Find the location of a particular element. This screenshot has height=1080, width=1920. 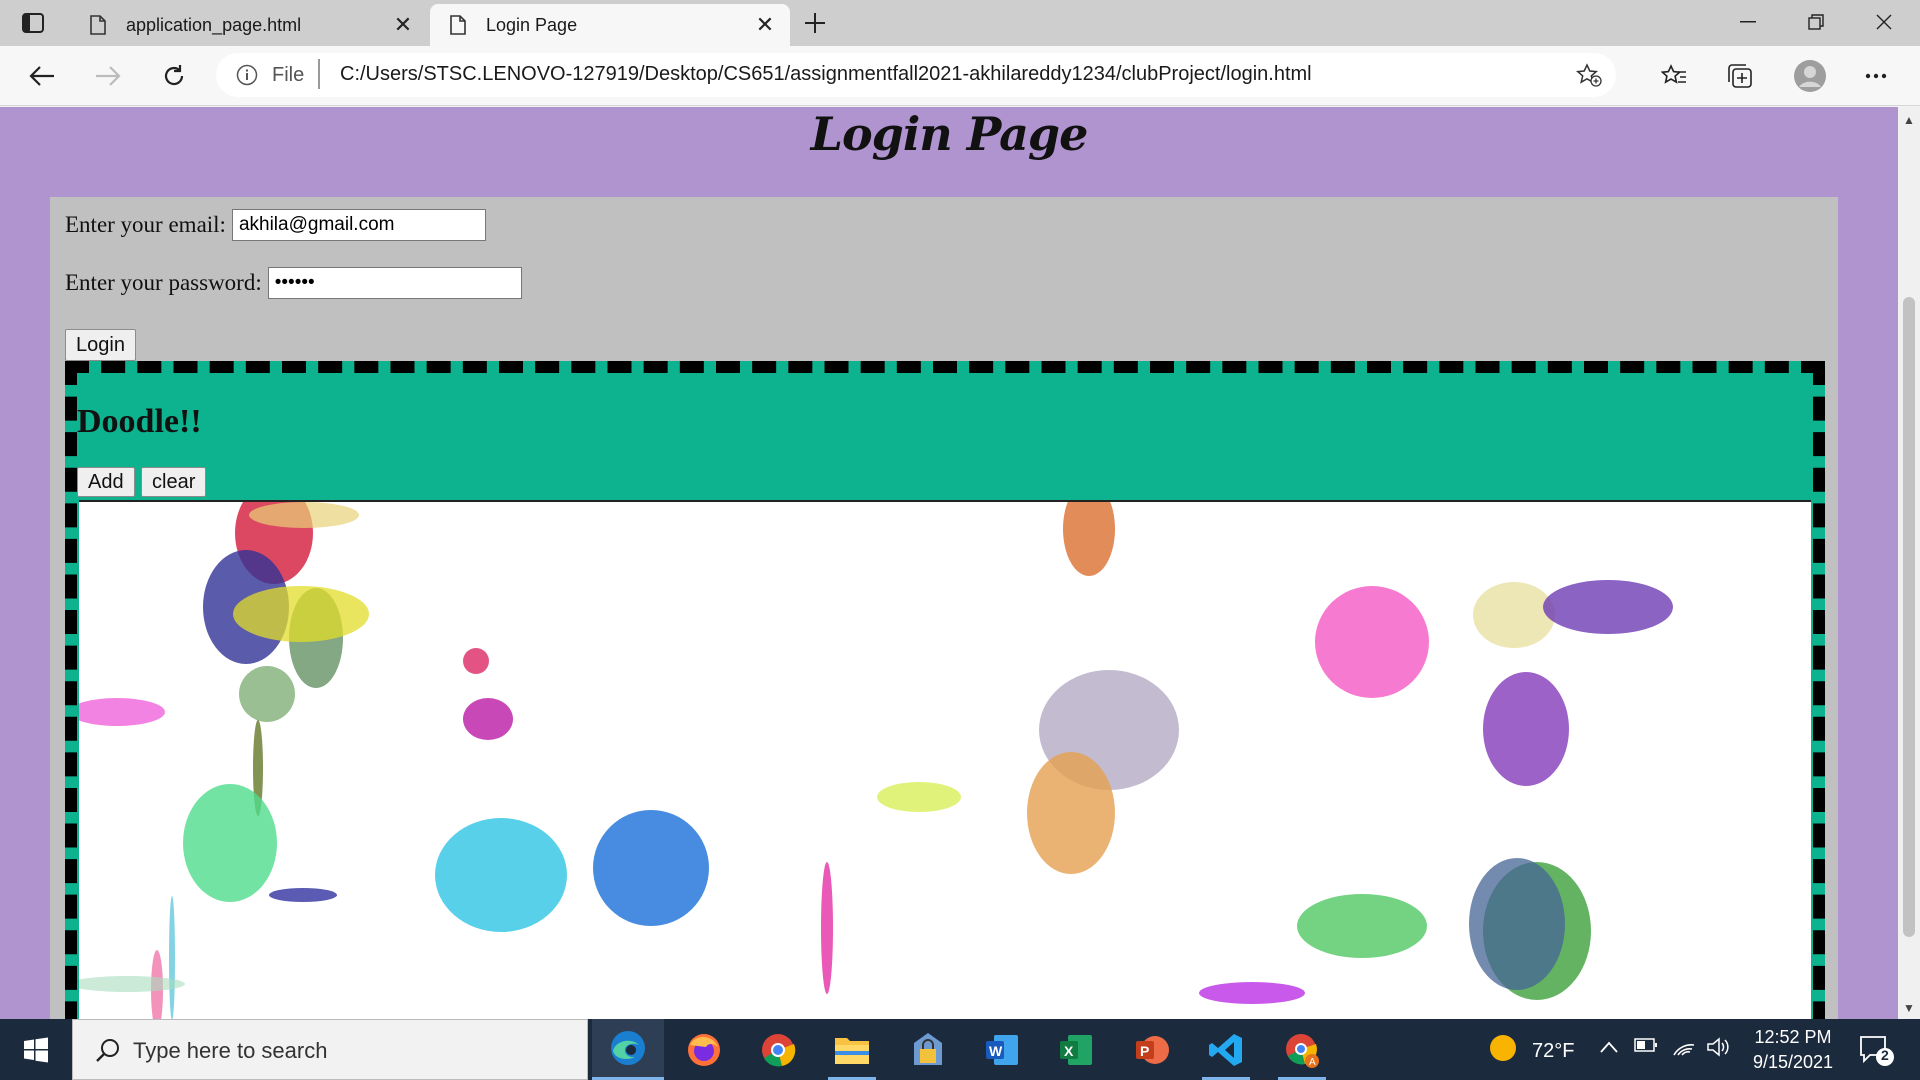

sun-icon is located at coordinates (1503, 1051).